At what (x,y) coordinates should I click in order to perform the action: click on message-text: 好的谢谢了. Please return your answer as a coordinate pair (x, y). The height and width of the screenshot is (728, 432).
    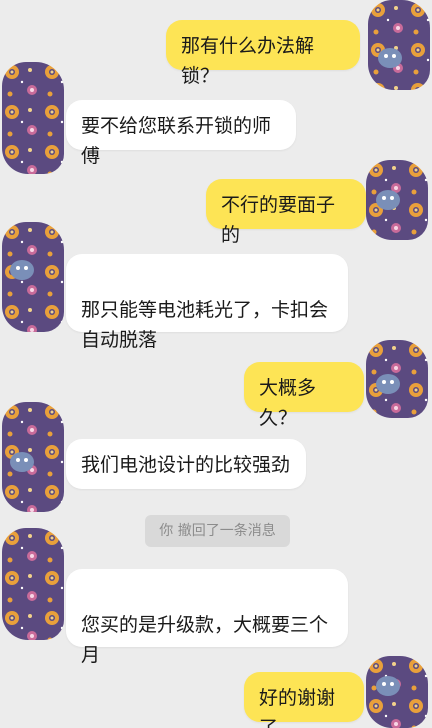
    Looking at the image, I should click on (297, 707).